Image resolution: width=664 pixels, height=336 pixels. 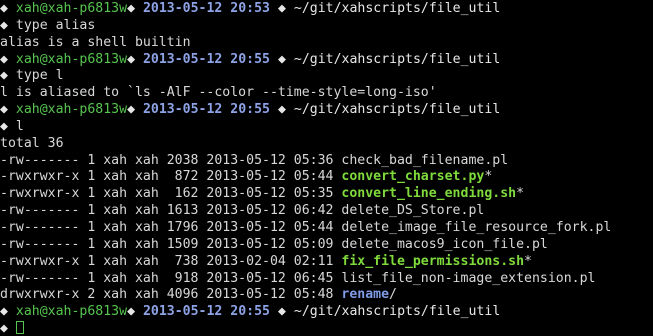 What do you see at coordinates (326, 43) in the screenshot?
I see `output-line: alias is a shell builtin` at bounding box center [326, 43].